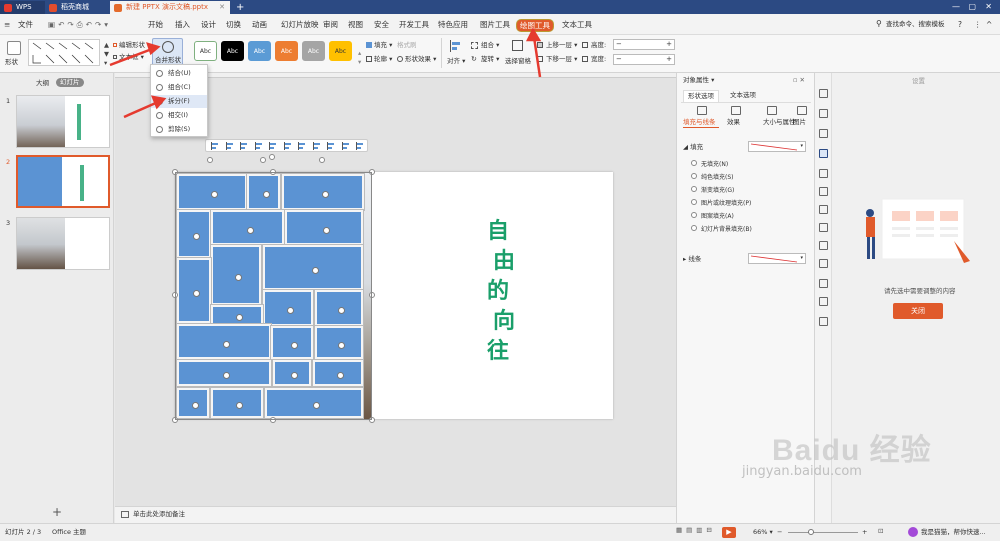 This screenshot has height=541, width=1000. Describe the element at coordinates (644, 59) in the screenshot. I see `width-input: − +` at that location.